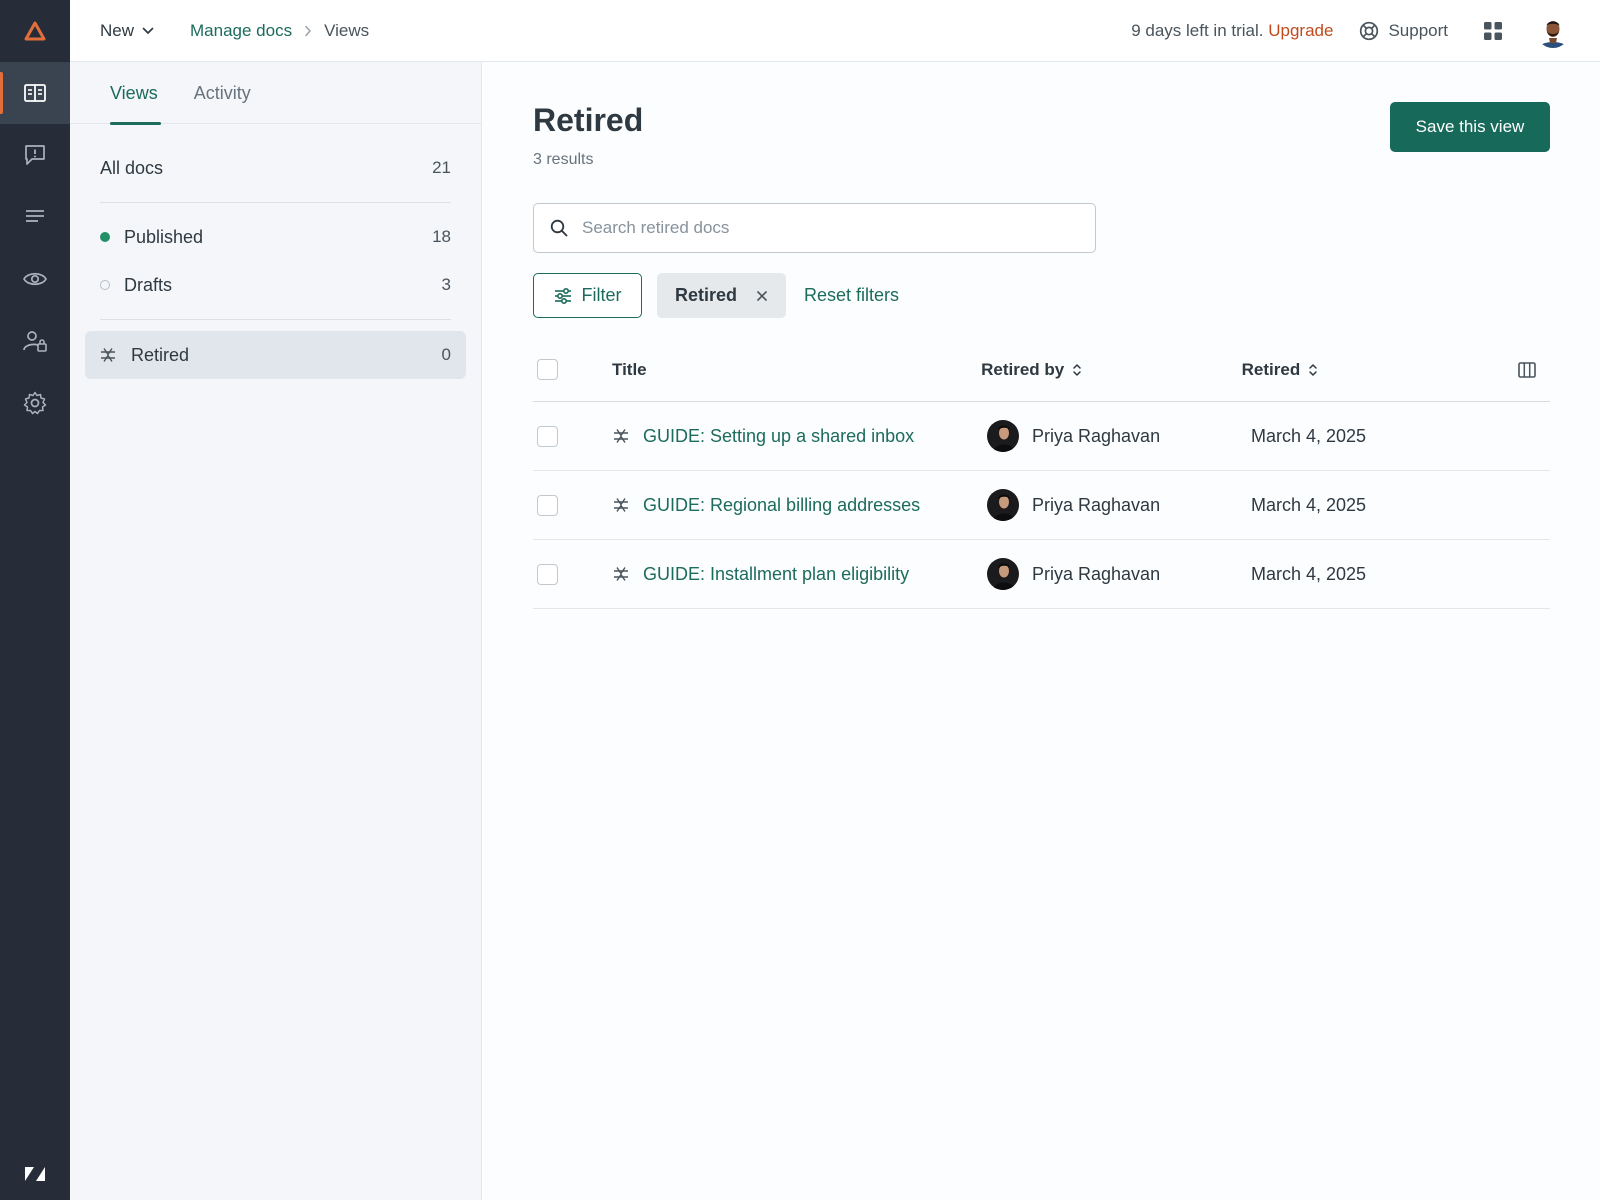 This screenshot has width=1600, height=1200. I want to click on column-settings-button, so click(1534, 369).